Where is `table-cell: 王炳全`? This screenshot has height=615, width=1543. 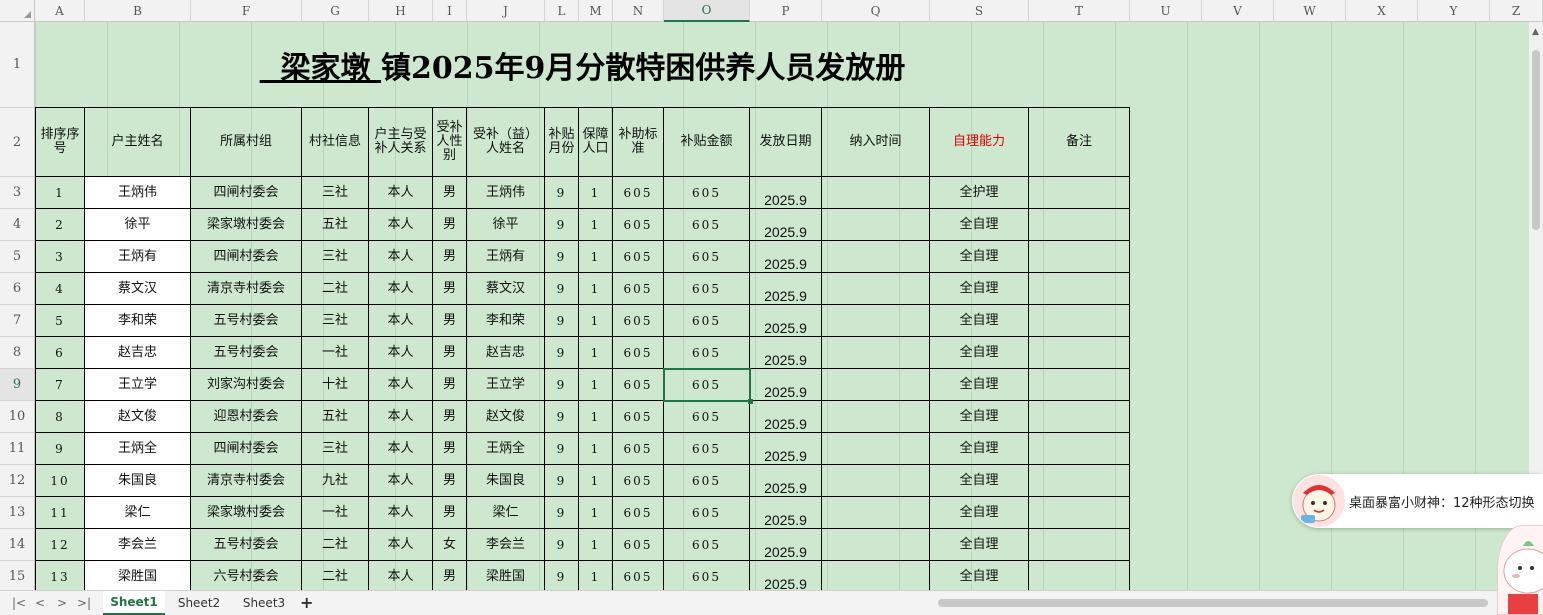
table-cell: 王炳全 is located at coordinates (138, 449).